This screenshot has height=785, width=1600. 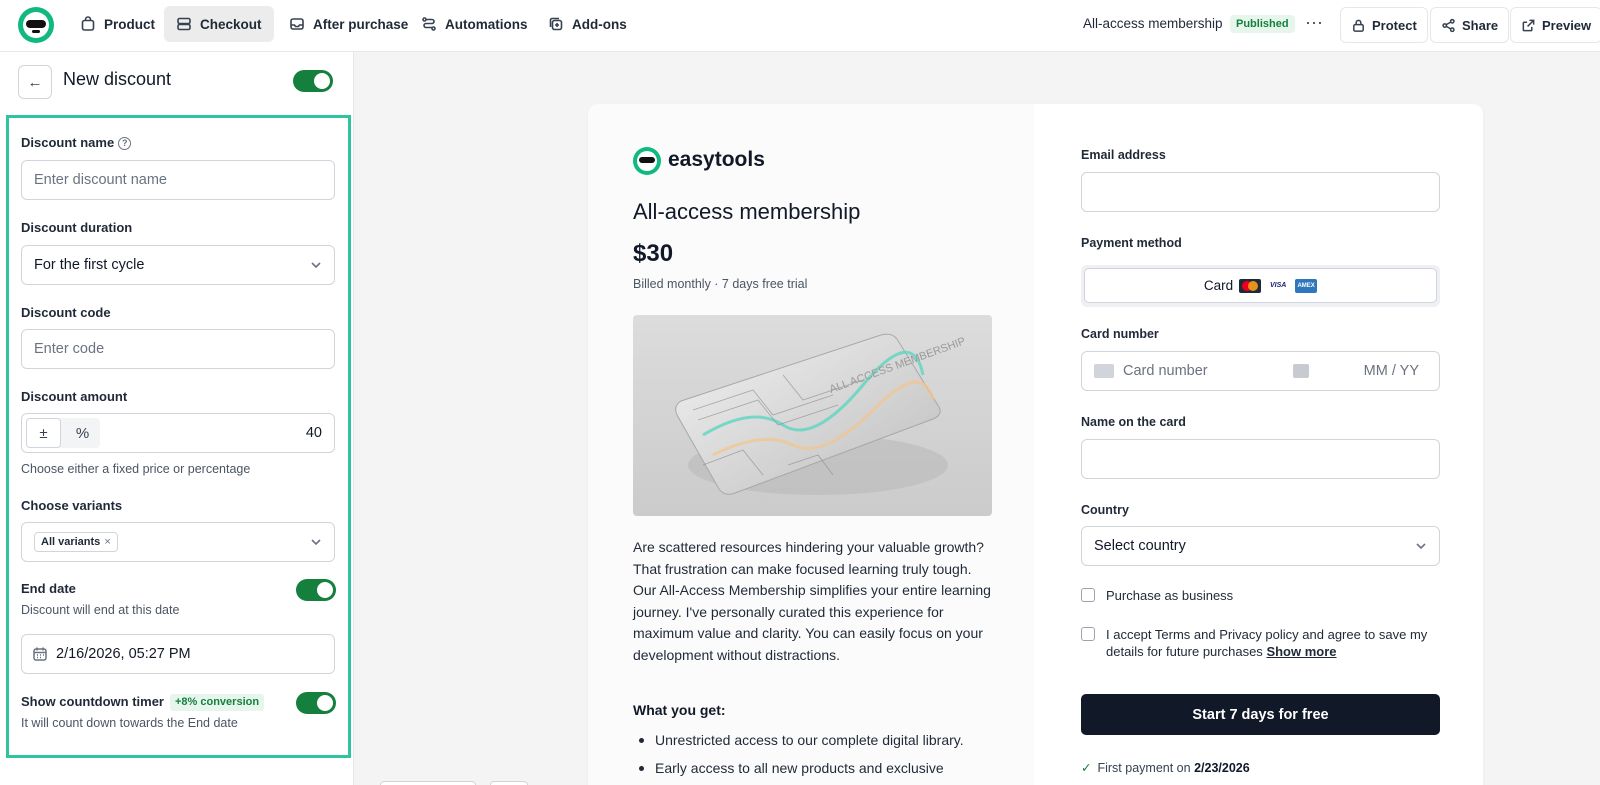 I want to click on chevron-down-icon, so click(x=316, y=542).